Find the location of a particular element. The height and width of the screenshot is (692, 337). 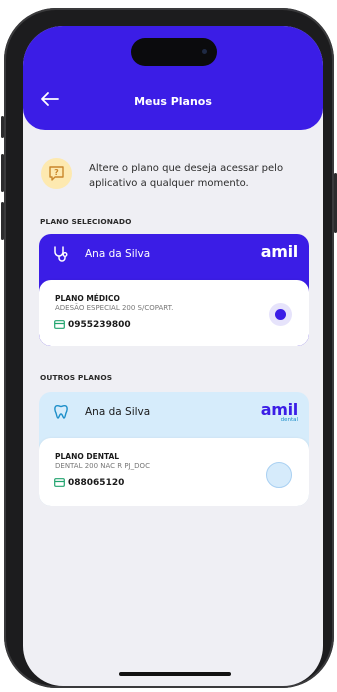

plan-type: PLANO DENTAL is located at coordinates (87, 456).